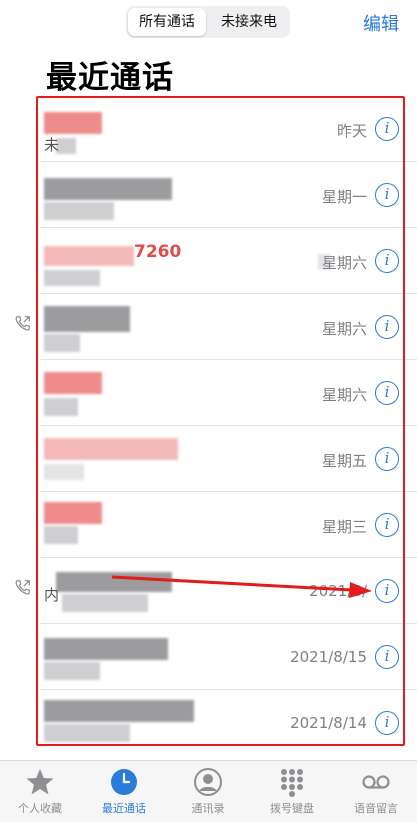  What do you see at coordinates (344, 461) in the screenshot?
I see `call-time: 星期五` at bounding box center [344, 461].